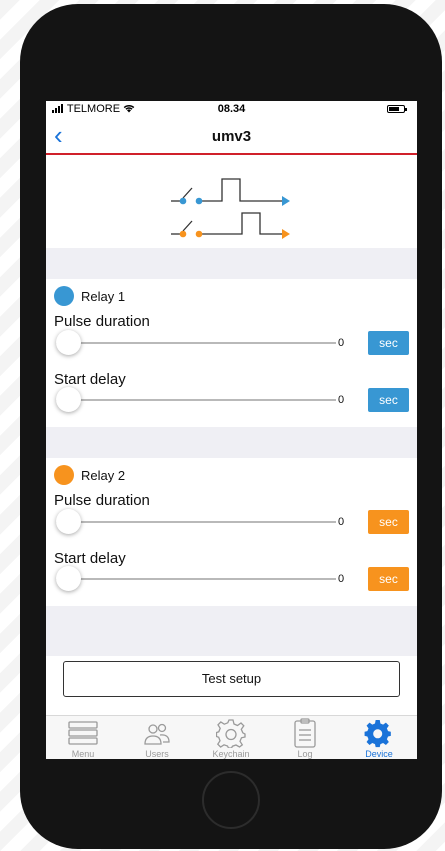 Image resolution: width=445 pixels, height=851 pixels. What do you see at coordinates (230, 208) in the screenshot?
I see `relay-timing-diagram-icon` at bounding box center [230, 208].